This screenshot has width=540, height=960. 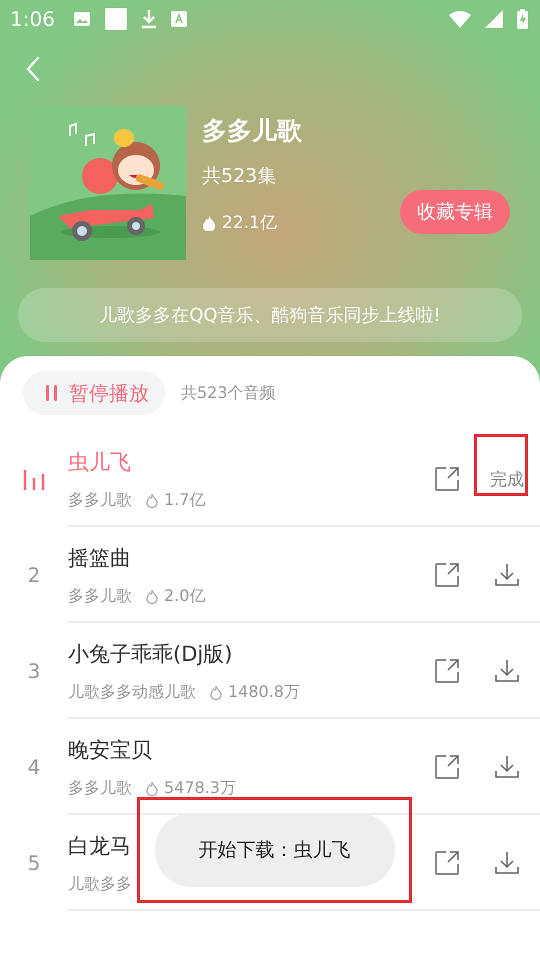 What do you see at coordinates (185, 596) in the screenshot?
I see `track-play-count: 2.0亿` at bounding box center [185, 596].